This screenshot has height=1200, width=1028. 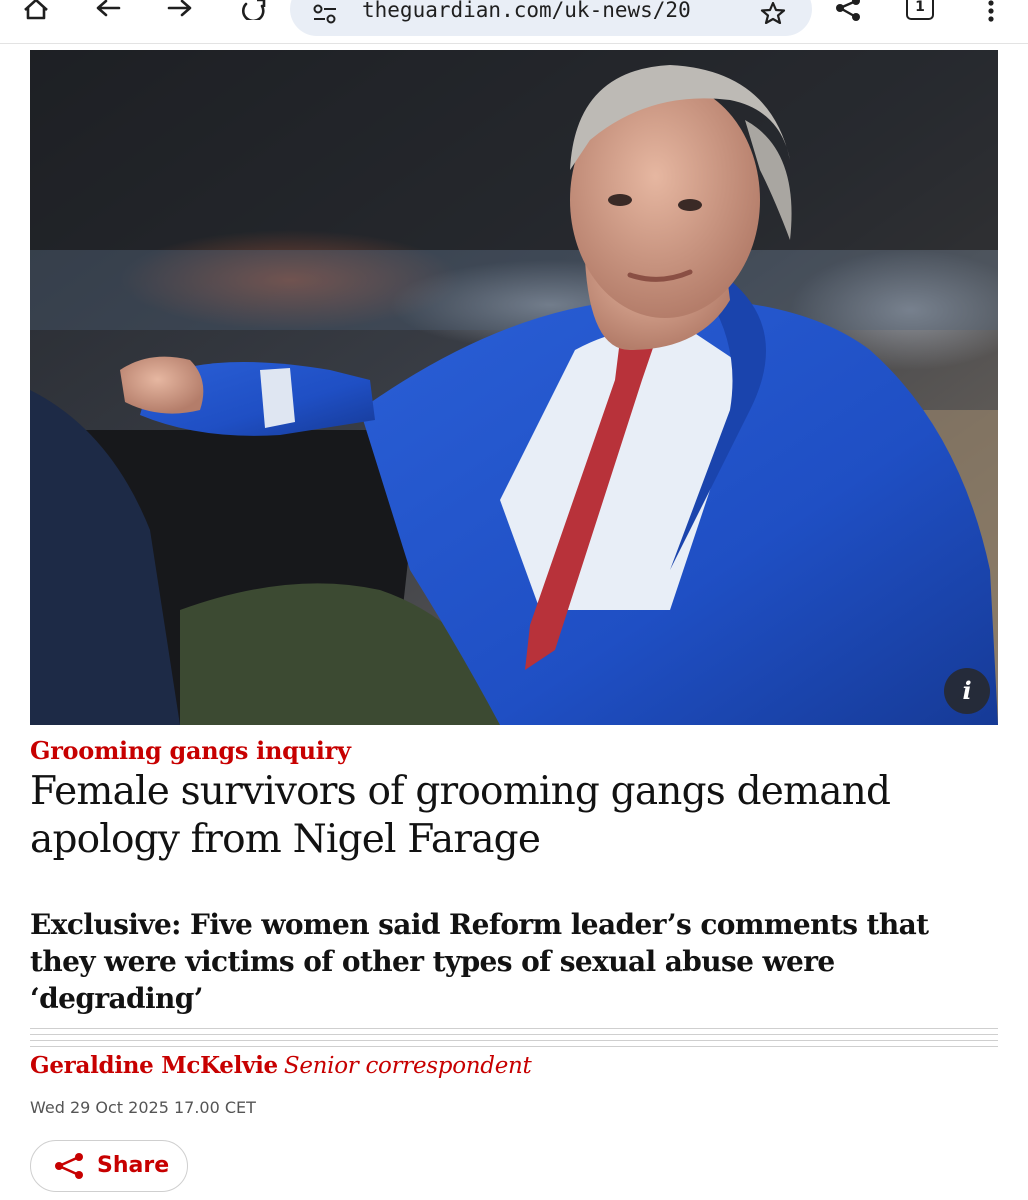 What do you see at coordinates (407, 1066) in the screenshot?
I see `author-role: Senior correspondent` at bounding box center [407, 1066].